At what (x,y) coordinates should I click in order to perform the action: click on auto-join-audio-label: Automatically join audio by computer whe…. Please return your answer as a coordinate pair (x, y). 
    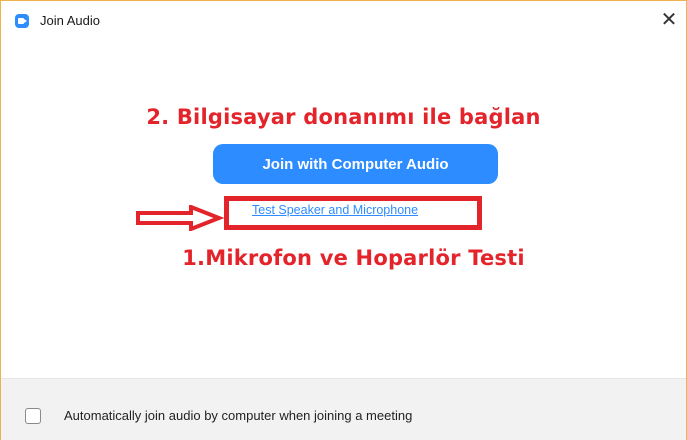
    Looking at the image, I should click on (238, 415).